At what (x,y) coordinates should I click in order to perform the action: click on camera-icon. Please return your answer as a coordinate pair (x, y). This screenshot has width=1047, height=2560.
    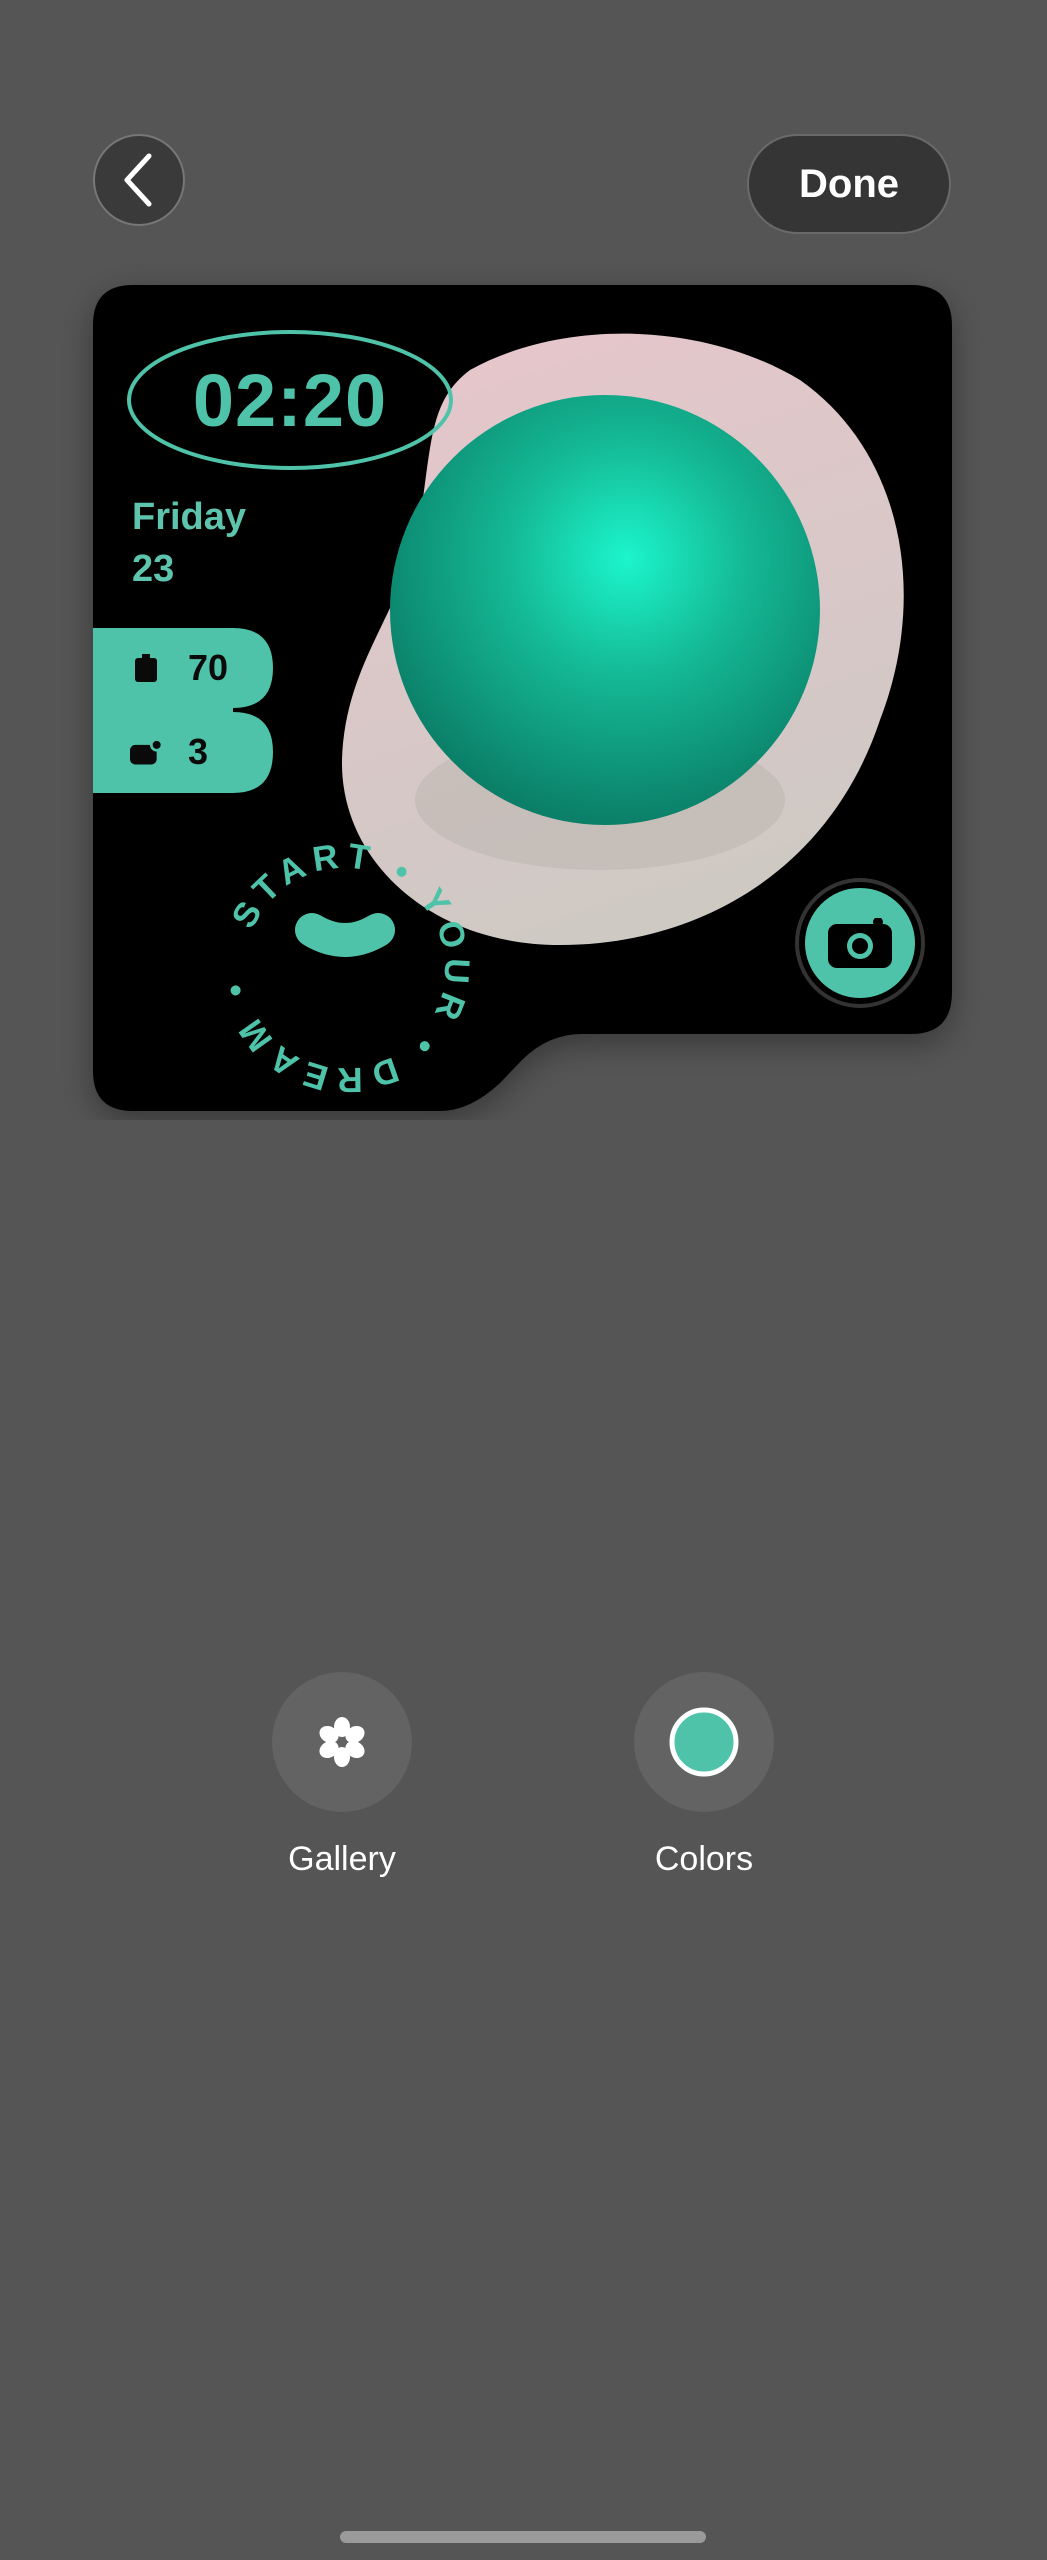
    Looking at the image, I should click on (860, 943).